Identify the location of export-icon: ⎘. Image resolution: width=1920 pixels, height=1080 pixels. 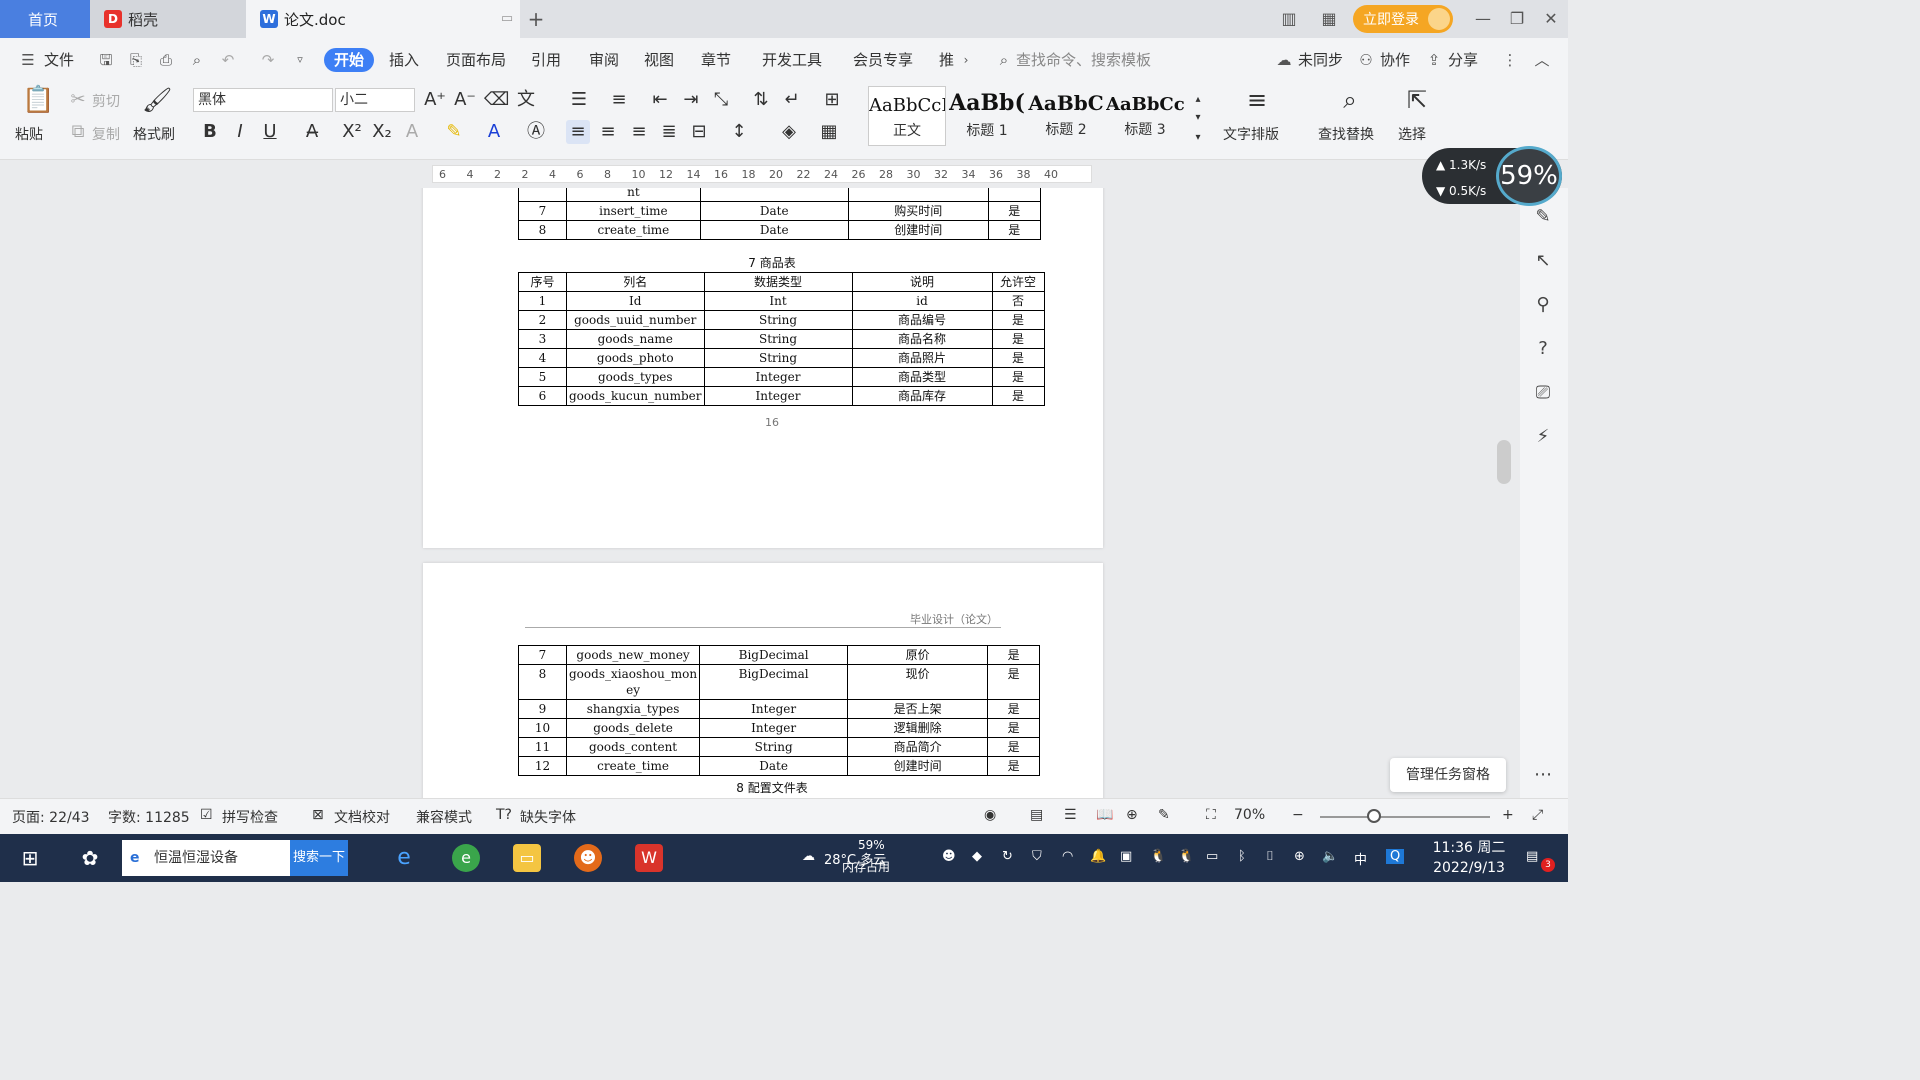
(136, 60).